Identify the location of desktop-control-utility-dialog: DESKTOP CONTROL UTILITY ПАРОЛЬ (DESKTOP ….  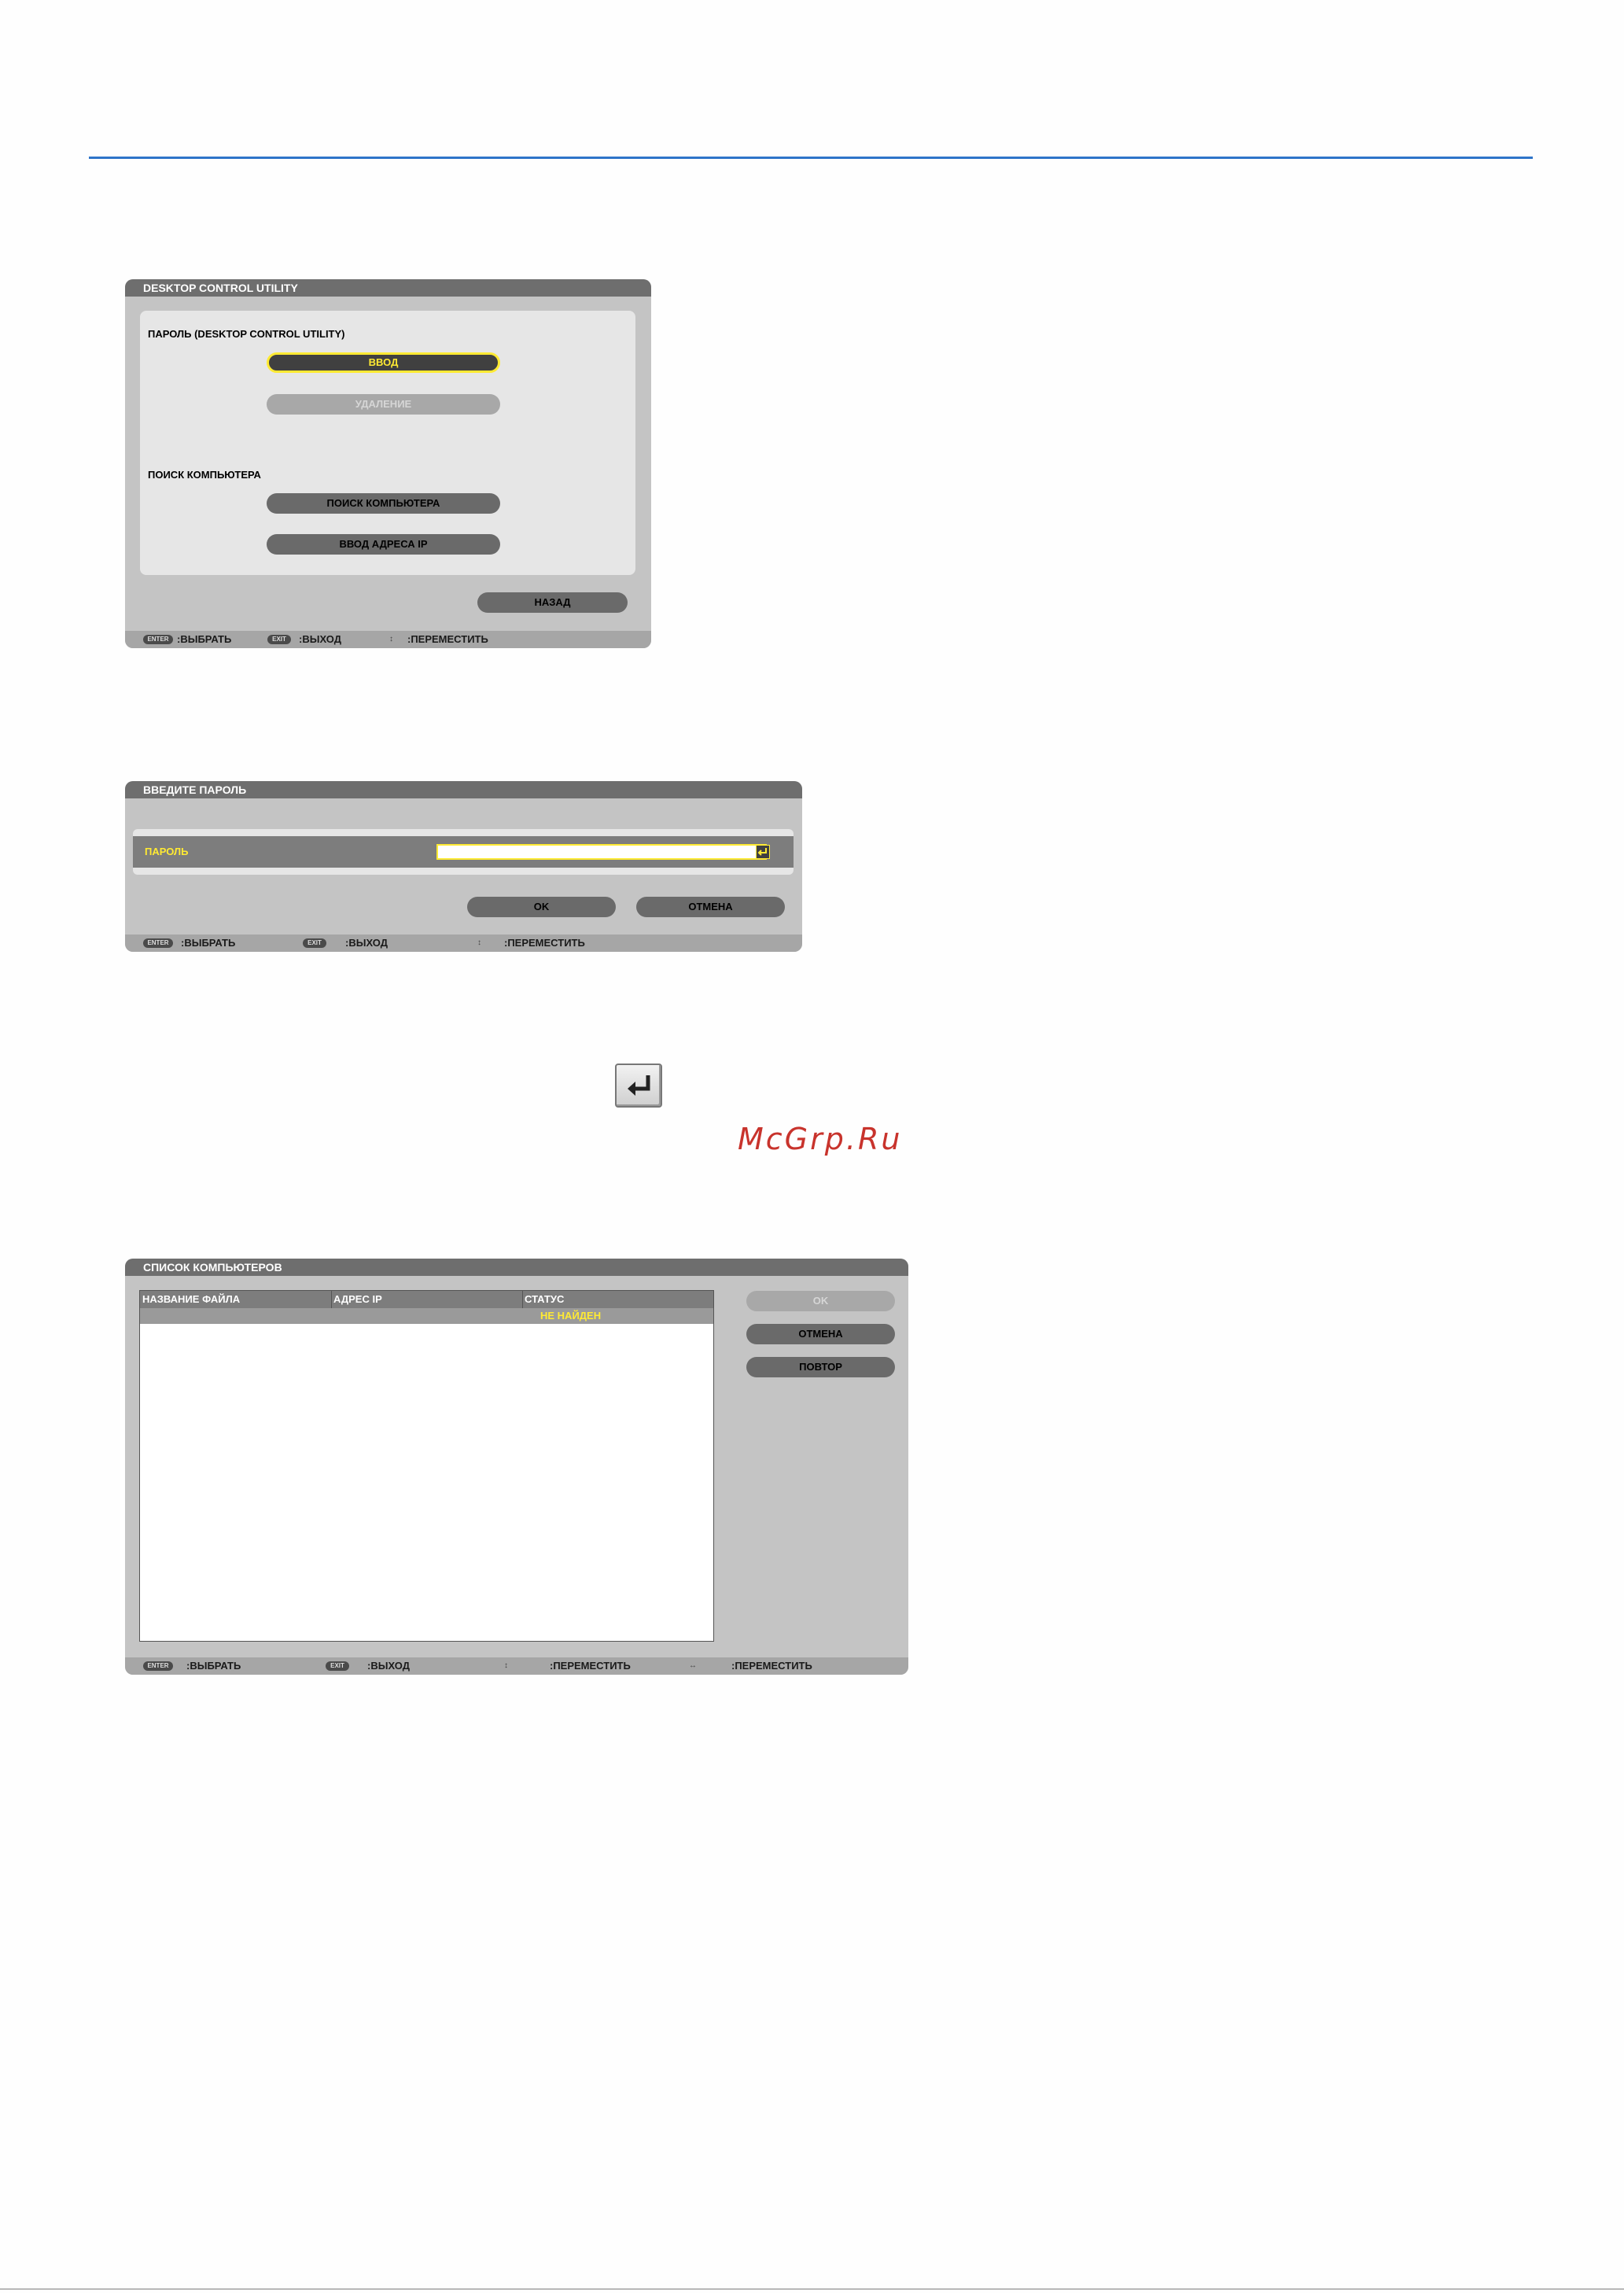
(388, 463).